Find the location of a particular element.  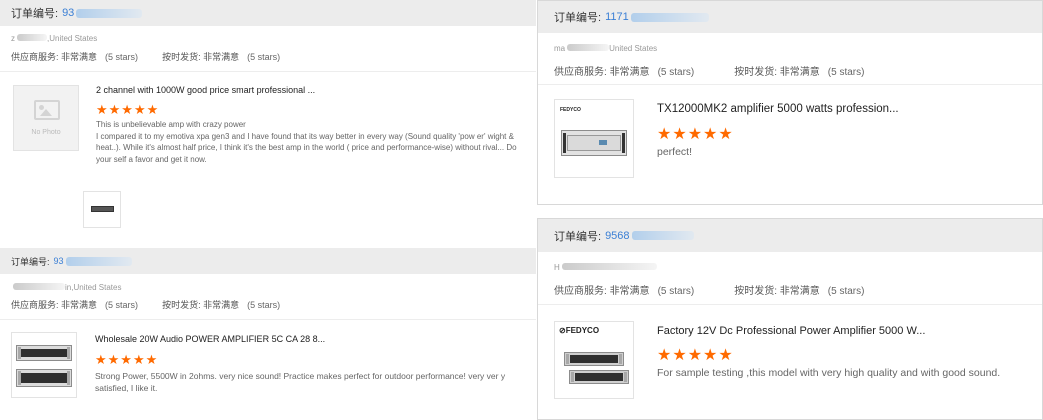

product-thumbnail: No Photo is located at coordinates (46, 118).